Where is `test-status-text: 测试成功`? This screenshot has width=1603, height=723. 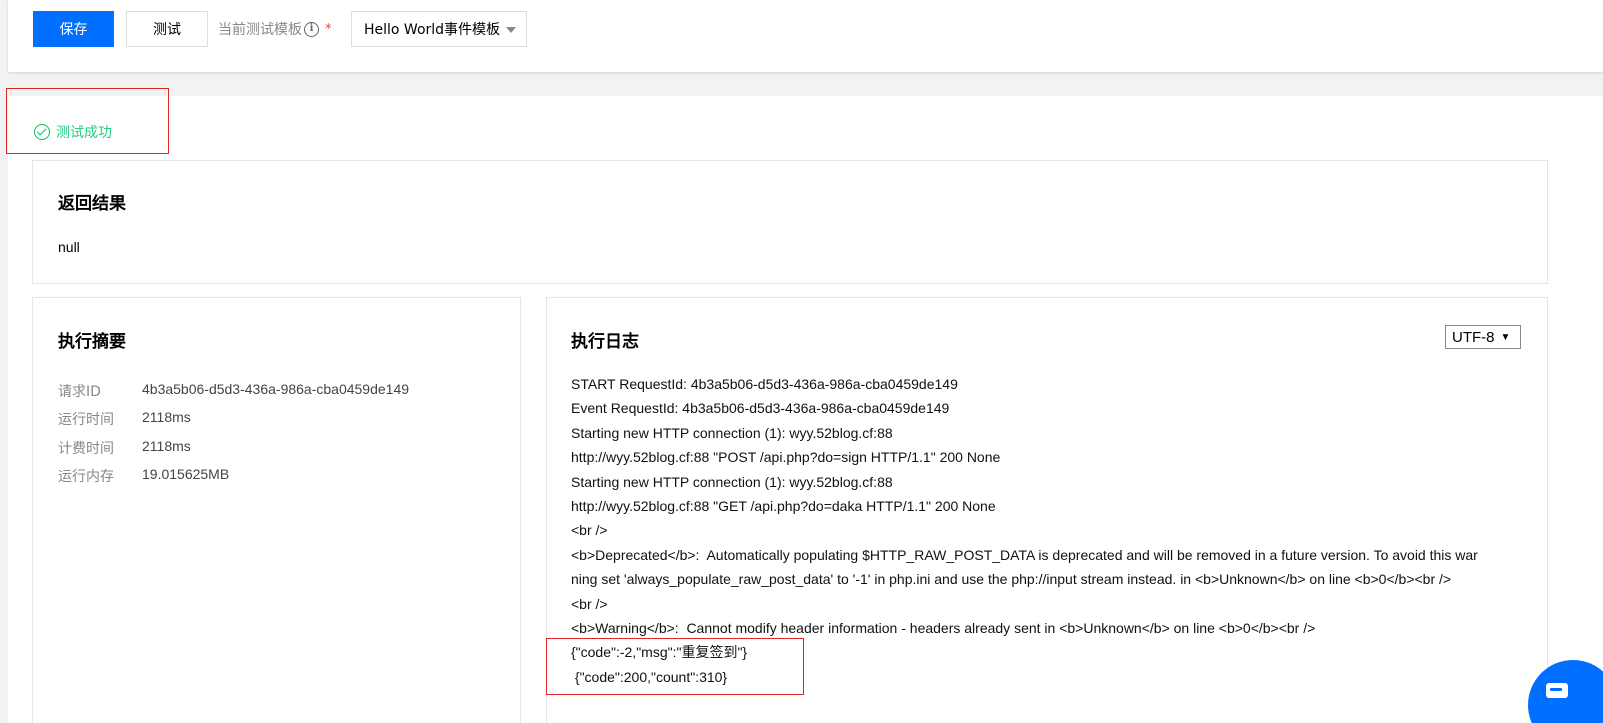 test-status-text: 测试成功 is located at coordinates (84, 133).